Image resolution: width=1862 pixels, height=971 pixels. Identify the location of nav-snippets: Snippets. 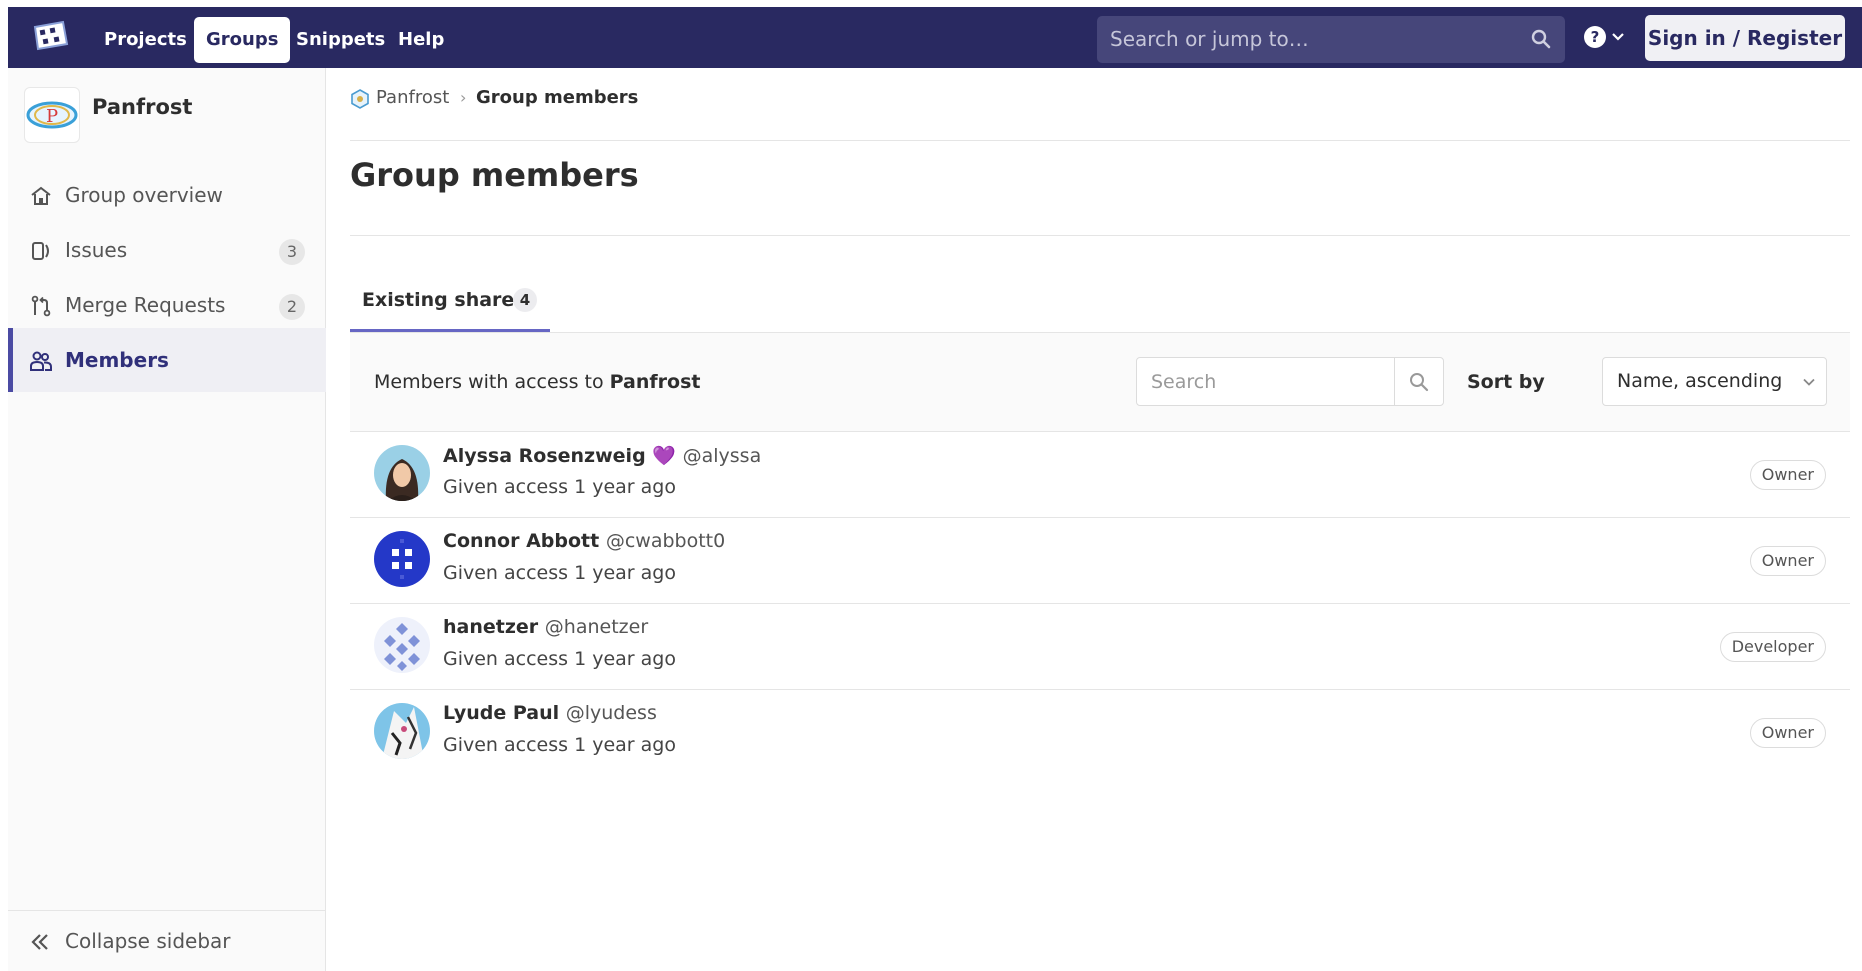
(340, 40).